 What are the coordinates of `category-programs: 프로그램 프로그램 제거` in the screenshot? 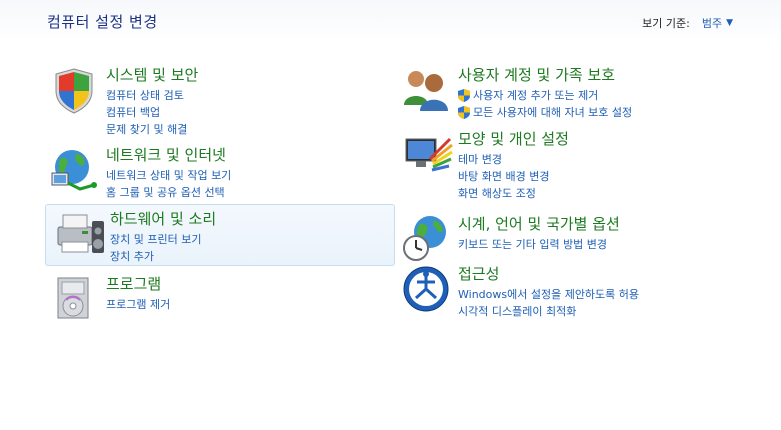 It's located at (212, 299).